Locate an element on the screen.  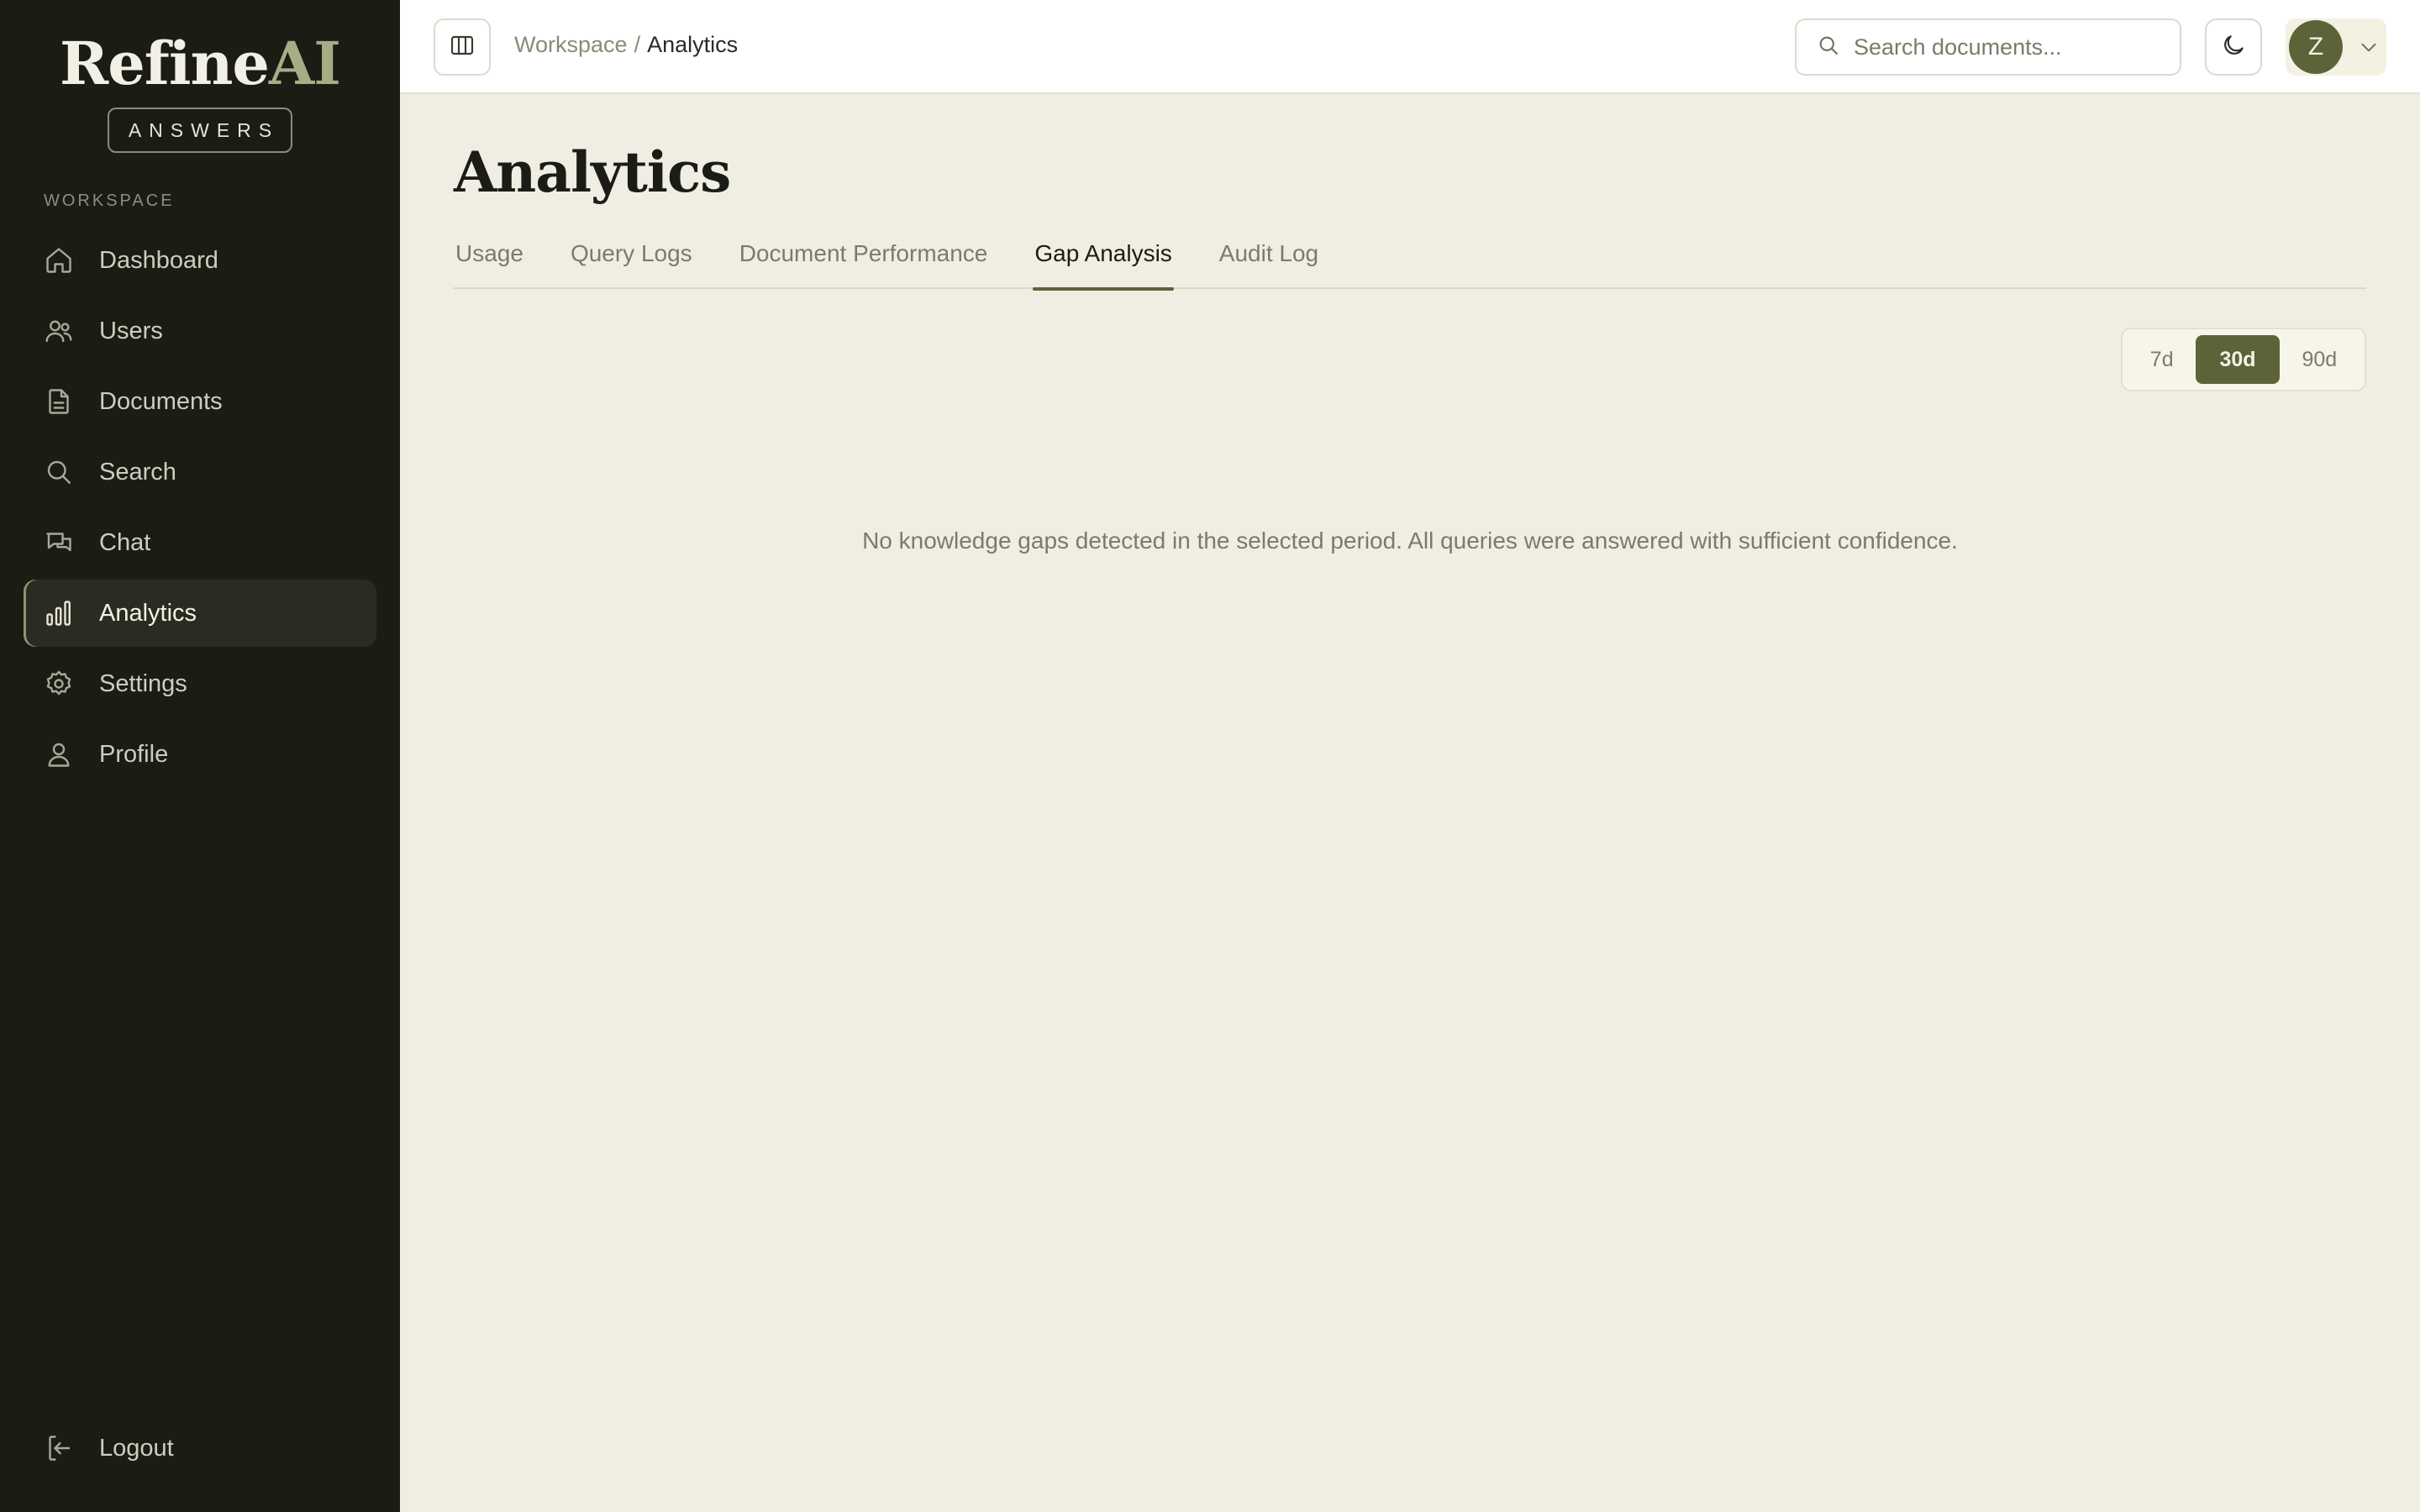
sidebar-toggle-button is located at coordinates (463, 47).